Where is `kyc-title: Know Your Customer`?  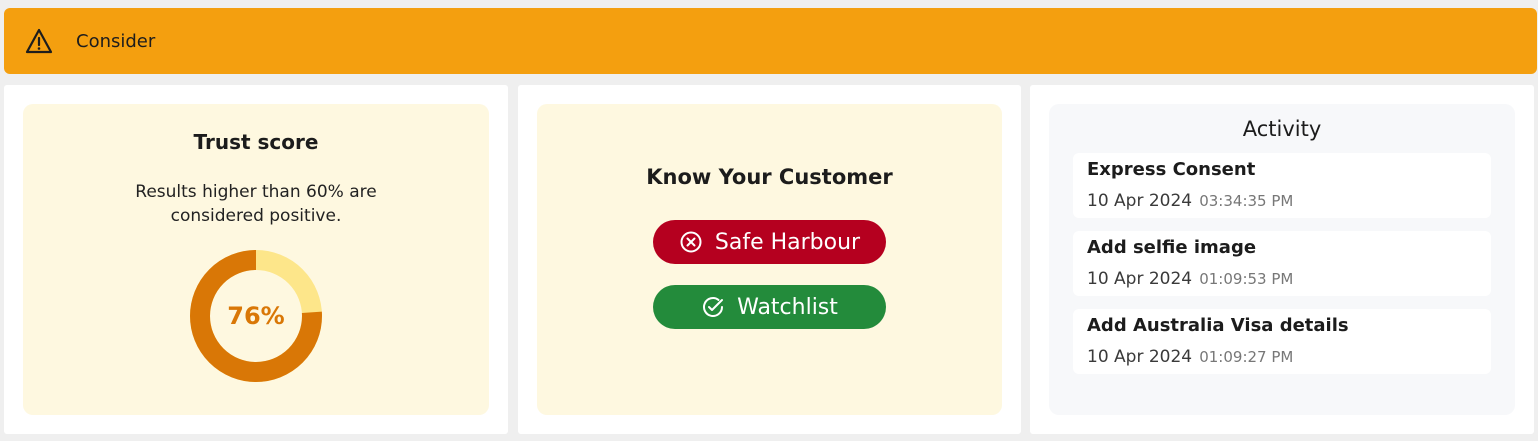
kyc-title: Know Your Customer is located at coordinates (769, 177).